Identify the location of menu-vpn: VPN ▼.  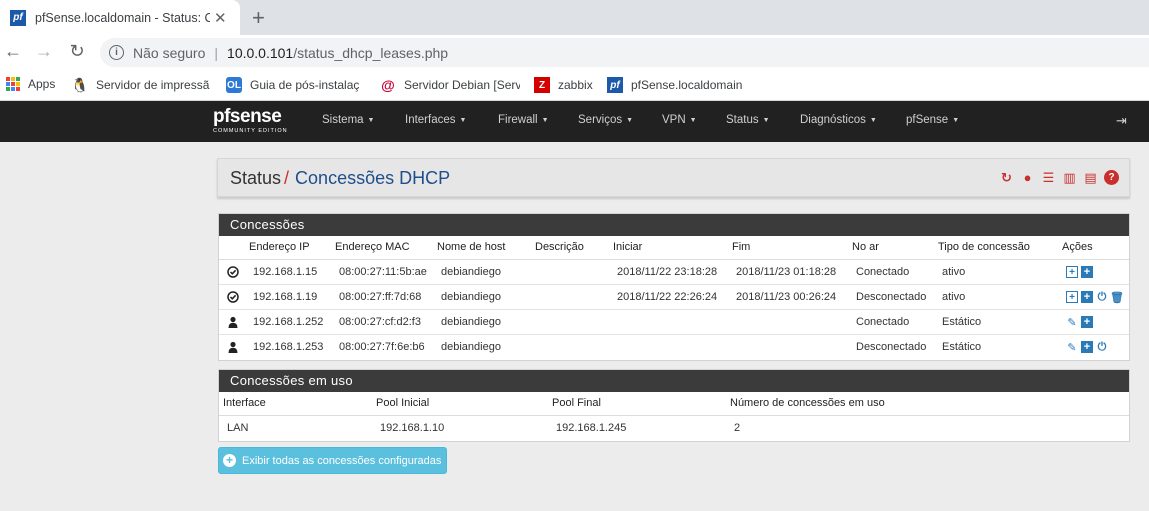
(679, 120).